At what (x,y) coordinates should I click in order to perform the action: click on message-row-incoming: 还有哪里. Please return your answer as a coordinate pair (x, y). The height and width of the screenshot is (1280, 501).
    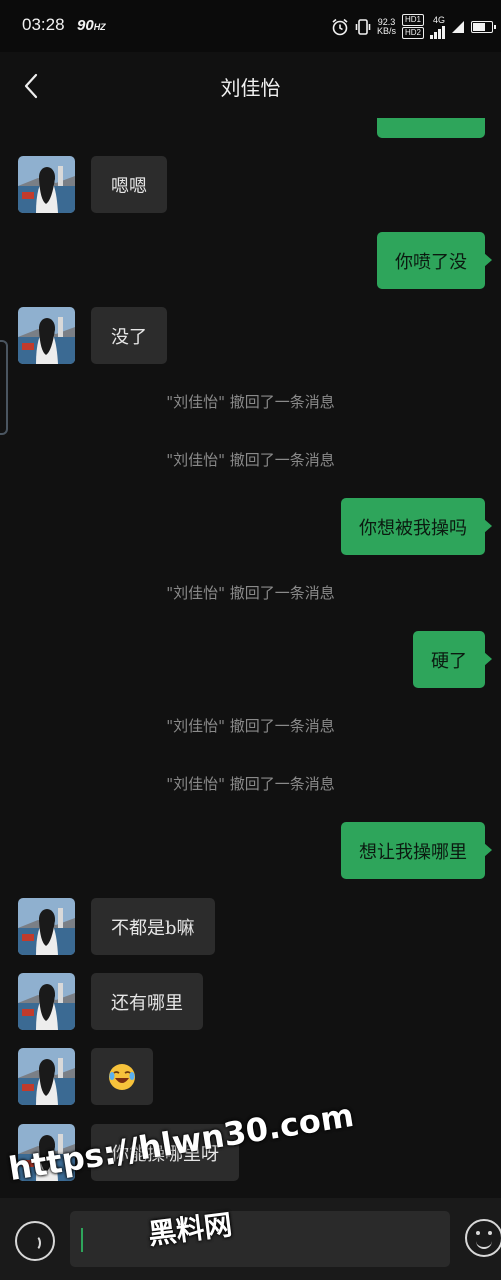
    Looking at the image, I should click on (110, 1001).